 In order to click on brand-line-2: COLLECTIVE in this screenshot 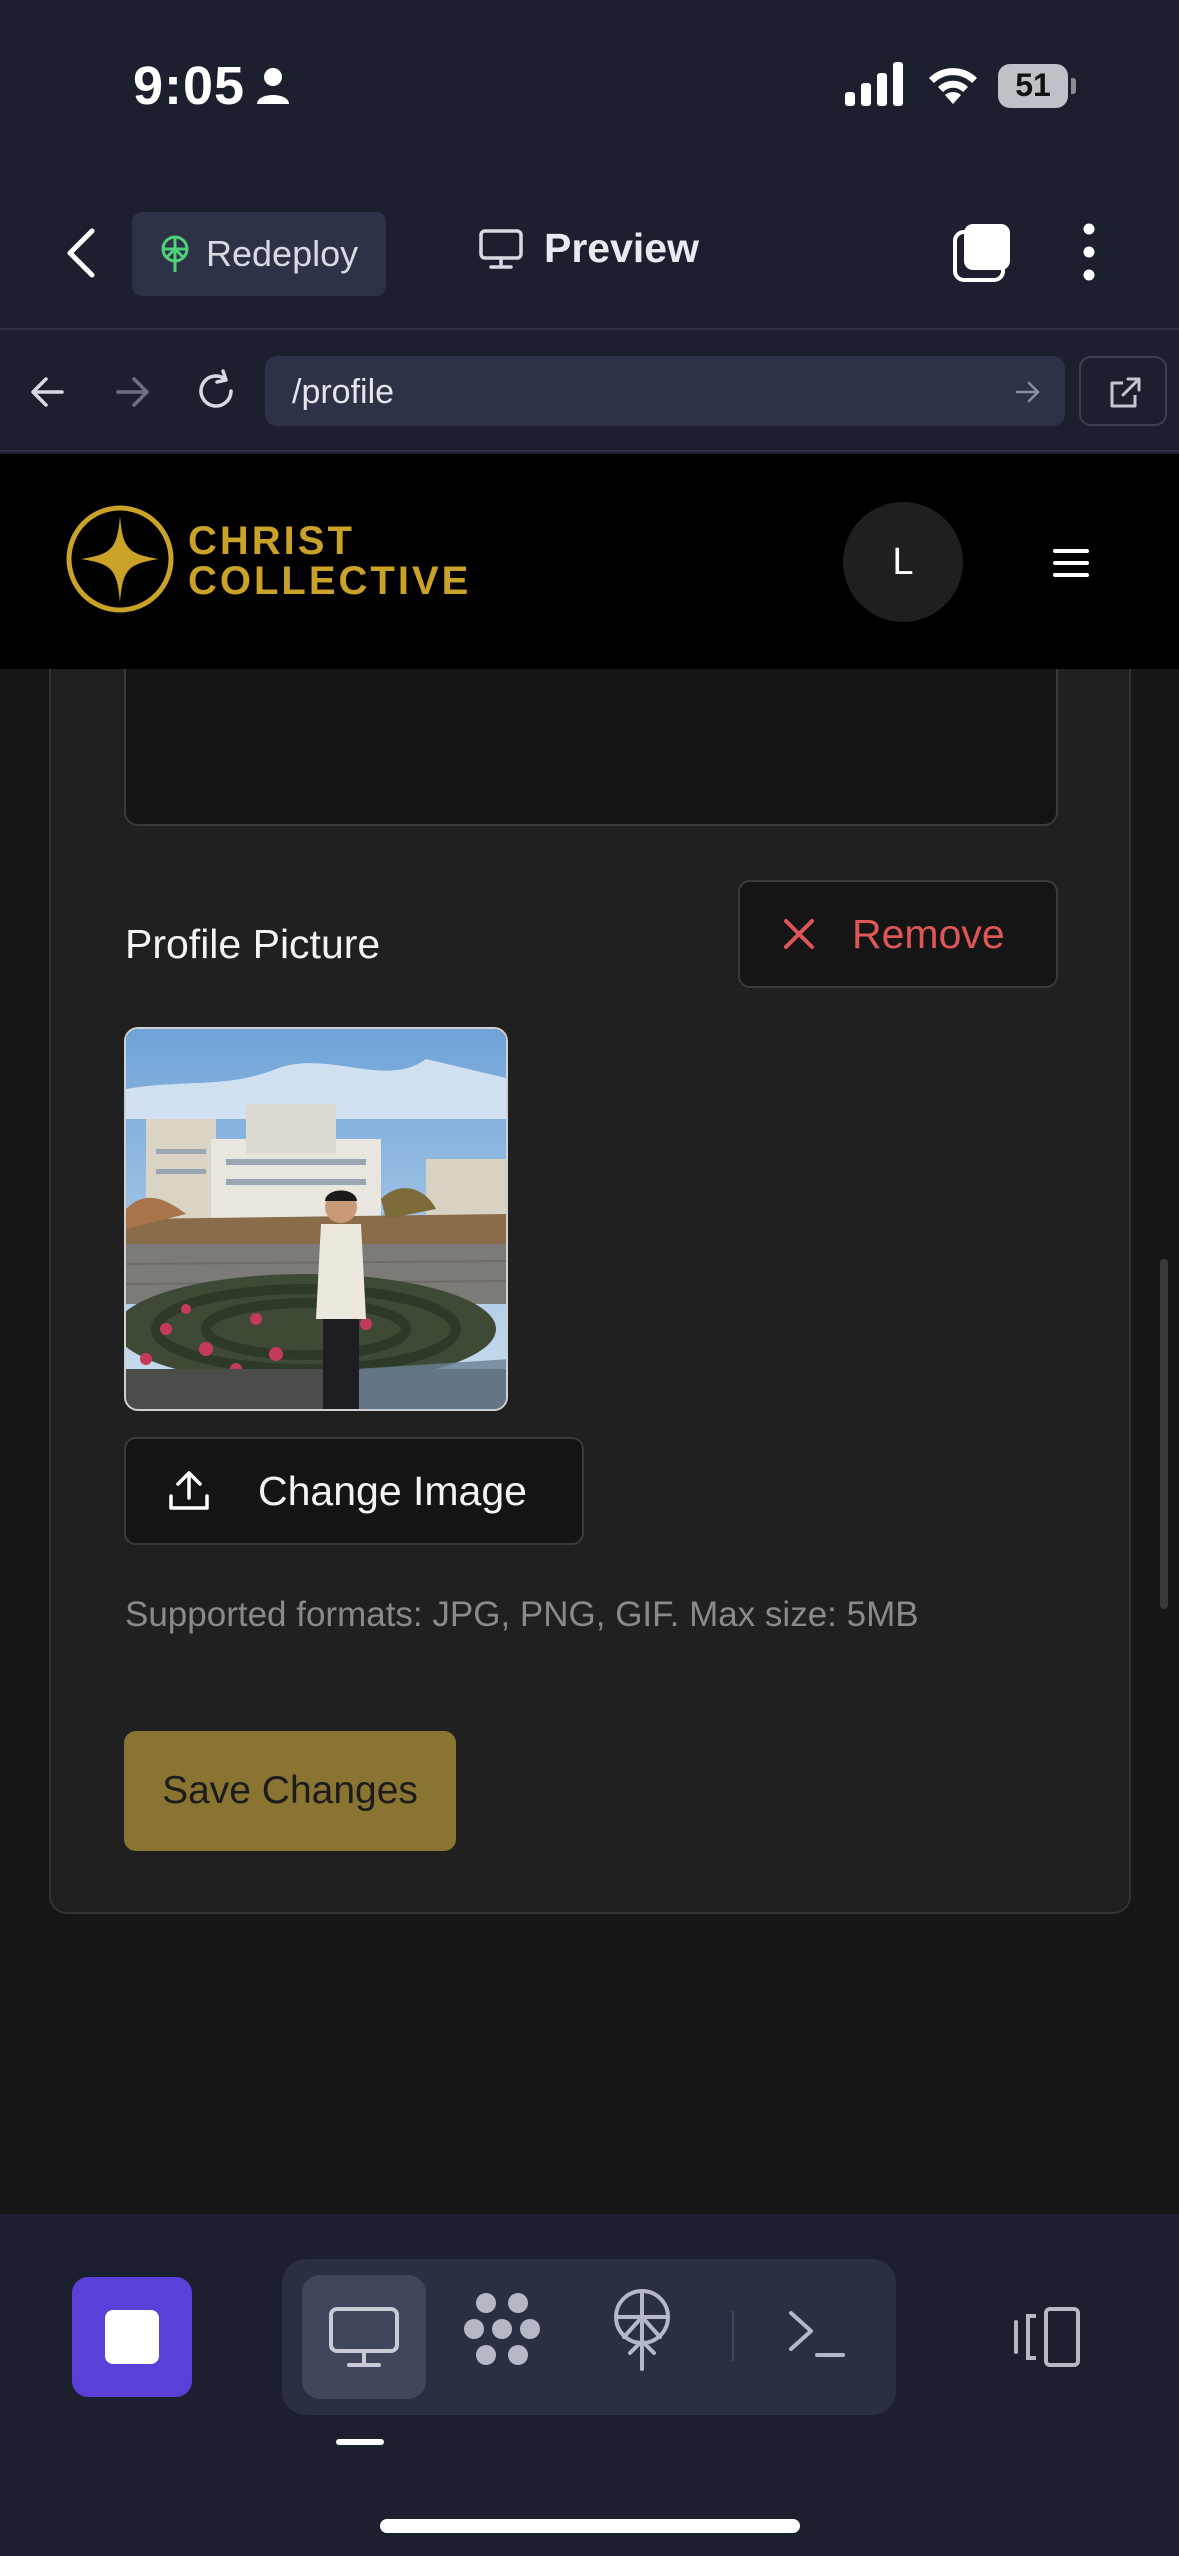, I will do `click(330, 581)`.